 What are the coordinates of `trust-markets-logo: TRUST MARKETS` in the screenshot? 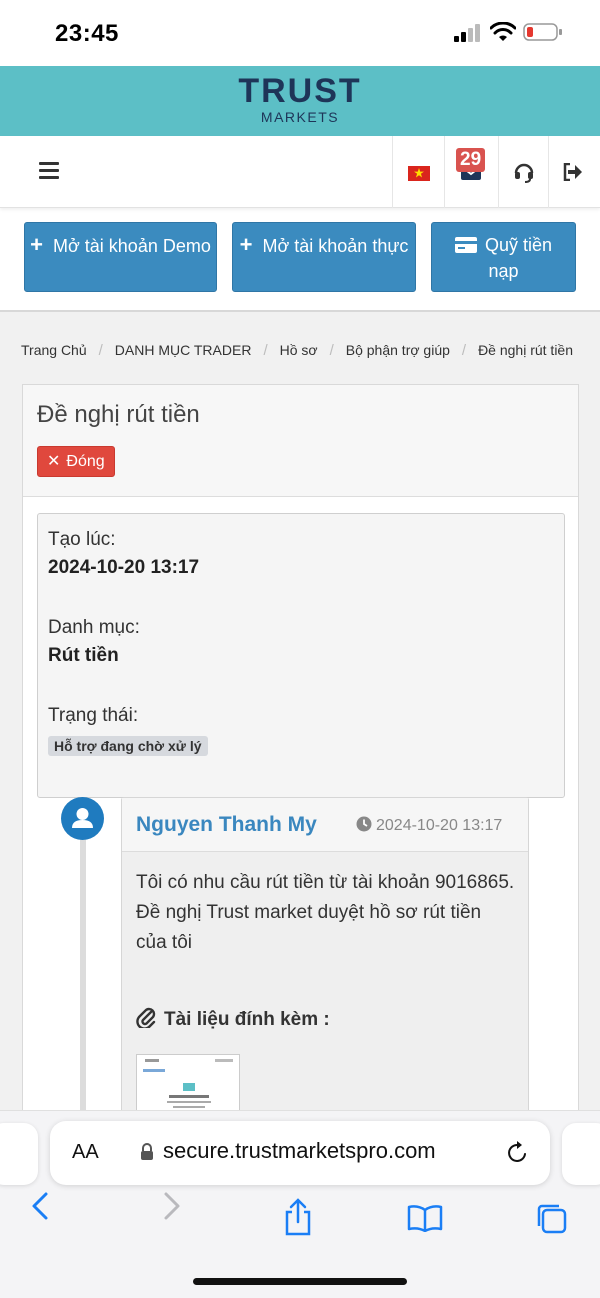 It's located at (300, 99).